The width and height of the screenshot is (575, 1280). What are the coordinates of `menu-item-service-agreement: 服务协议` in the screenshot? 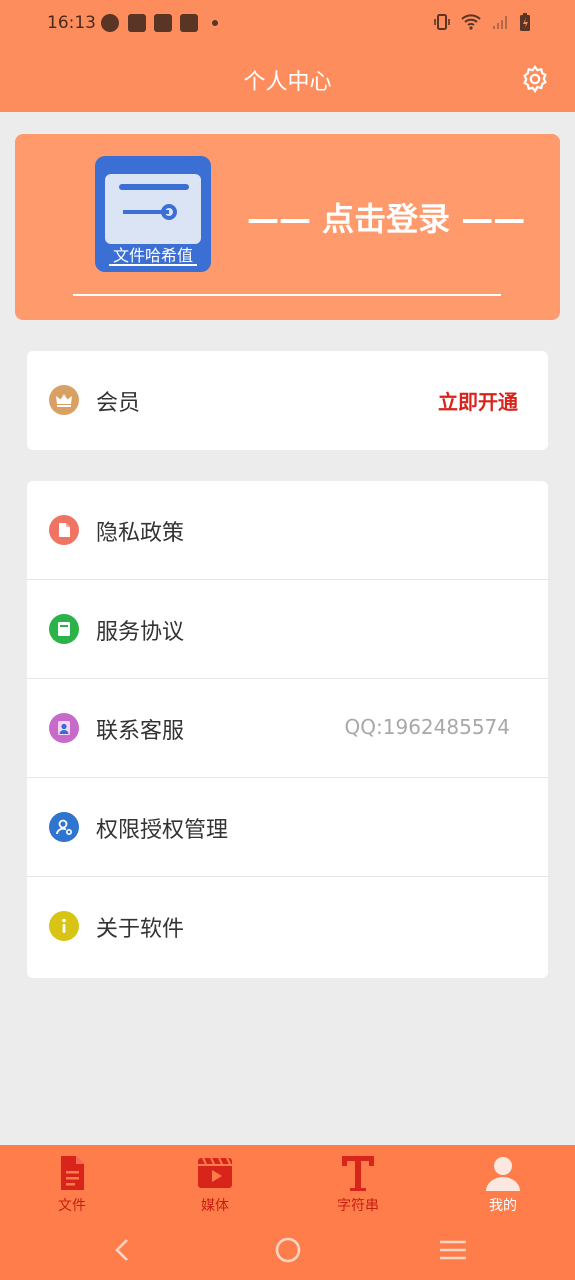 It's located at (287, 629).